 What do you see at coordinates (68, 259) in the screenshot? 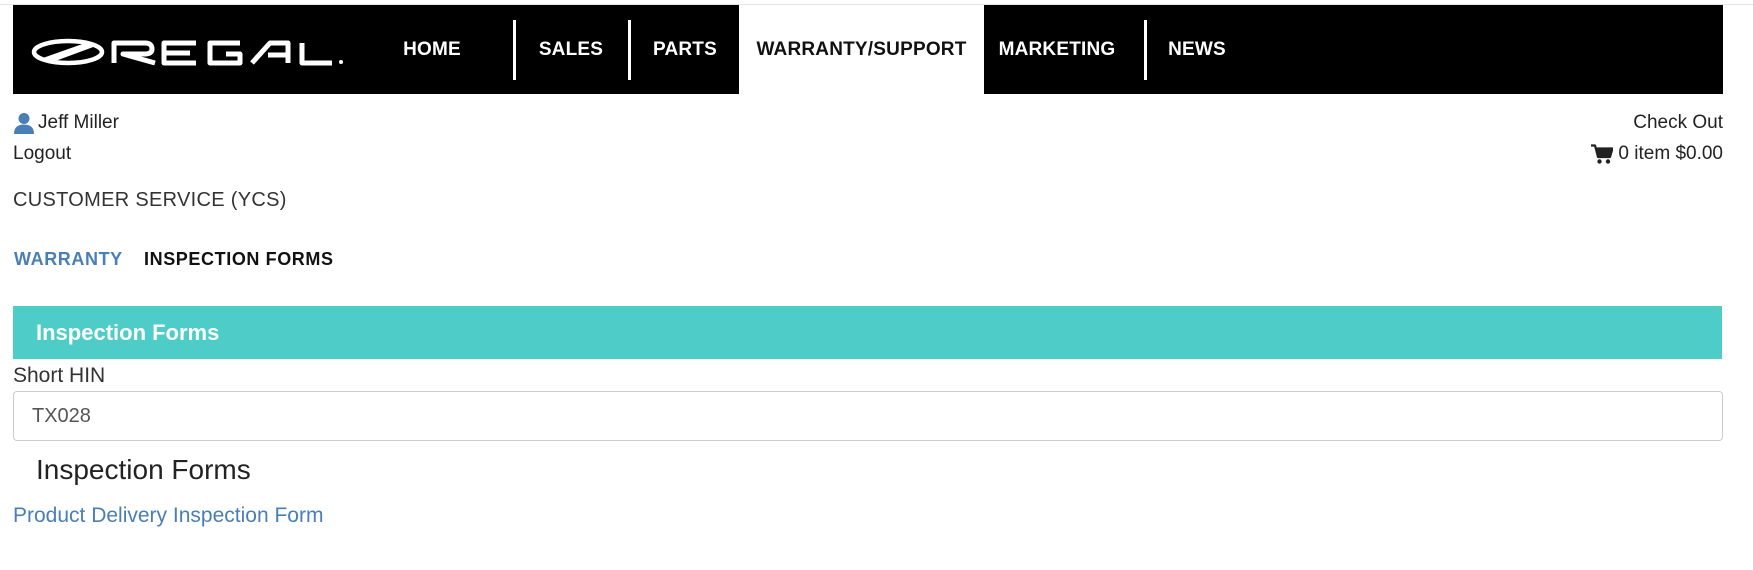
I see `sub-nav-warranty: WARRANTY` at bounding box center [68, 259].